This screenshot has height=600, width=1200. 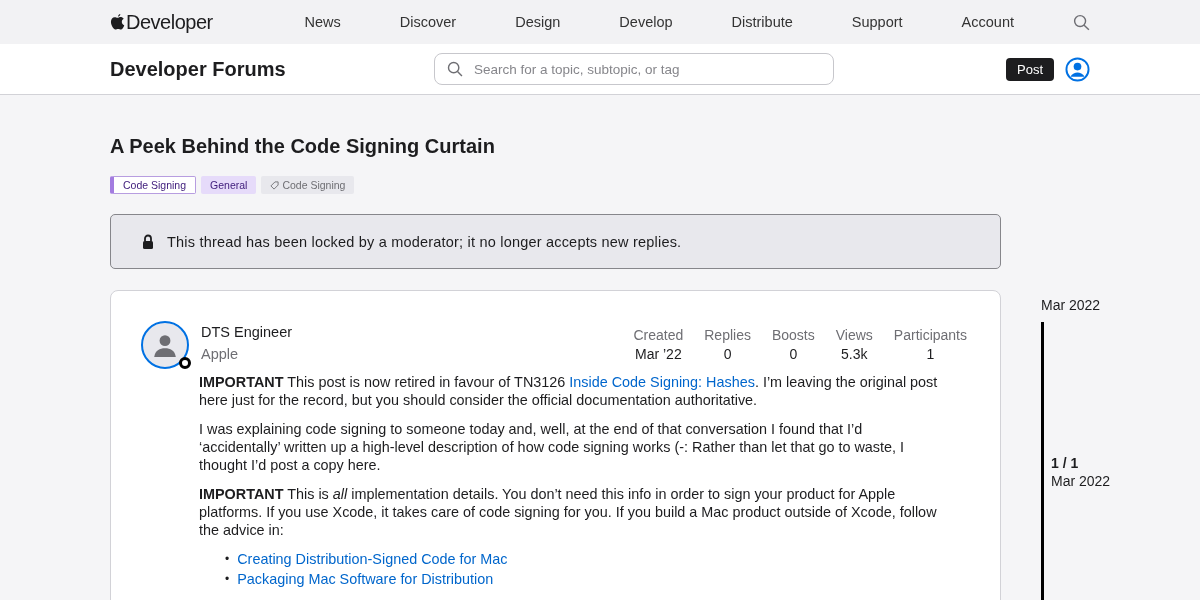 I want to click on person-icon, so click(x=165, y=345).